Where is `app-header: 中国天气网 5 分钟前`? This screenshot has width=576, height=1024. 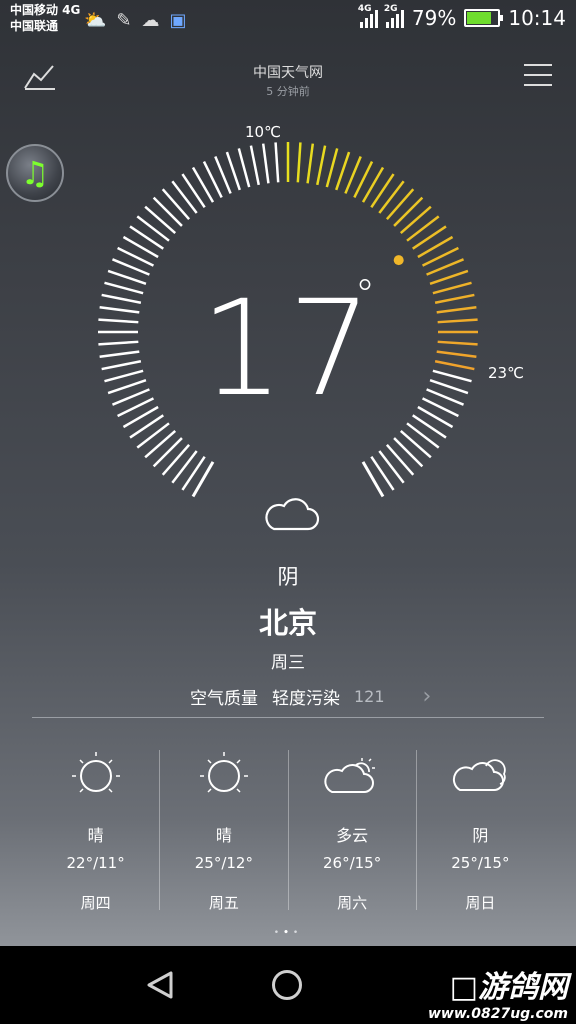 app-header: 中国天气网 5 分钟前 is located at coordinates (288, 79).